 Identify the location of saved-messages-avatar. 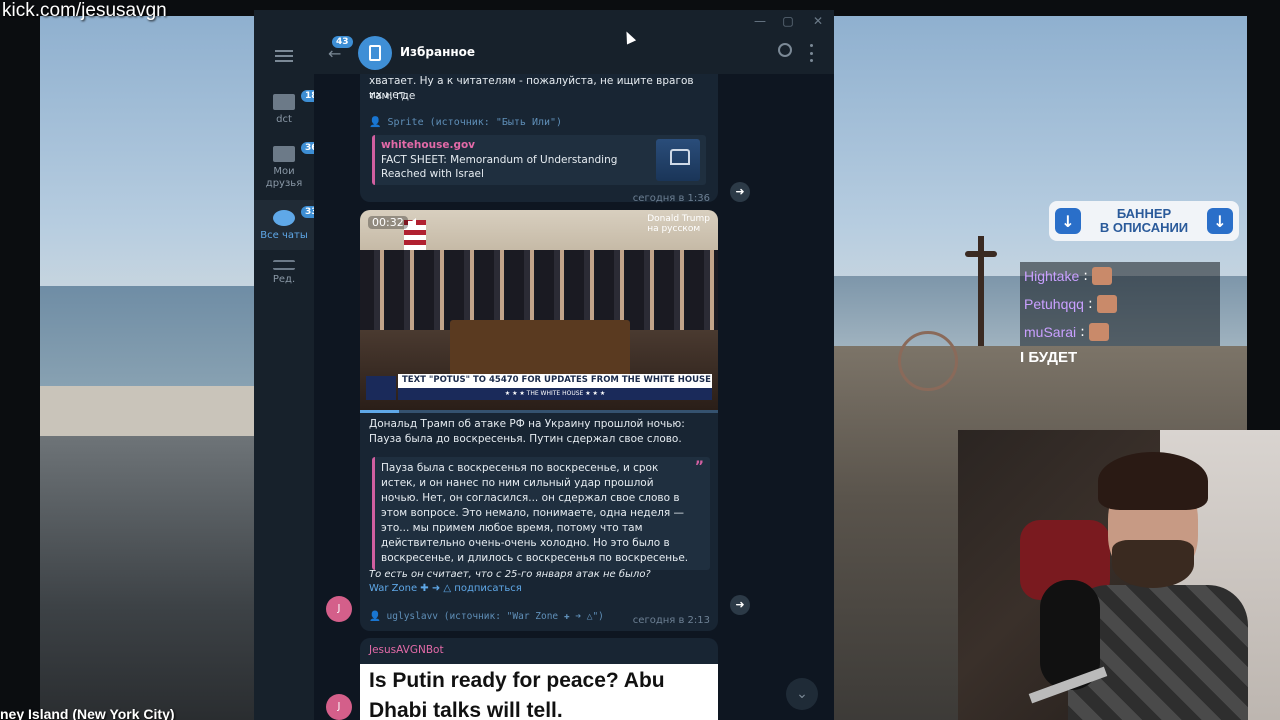
(375, 53).